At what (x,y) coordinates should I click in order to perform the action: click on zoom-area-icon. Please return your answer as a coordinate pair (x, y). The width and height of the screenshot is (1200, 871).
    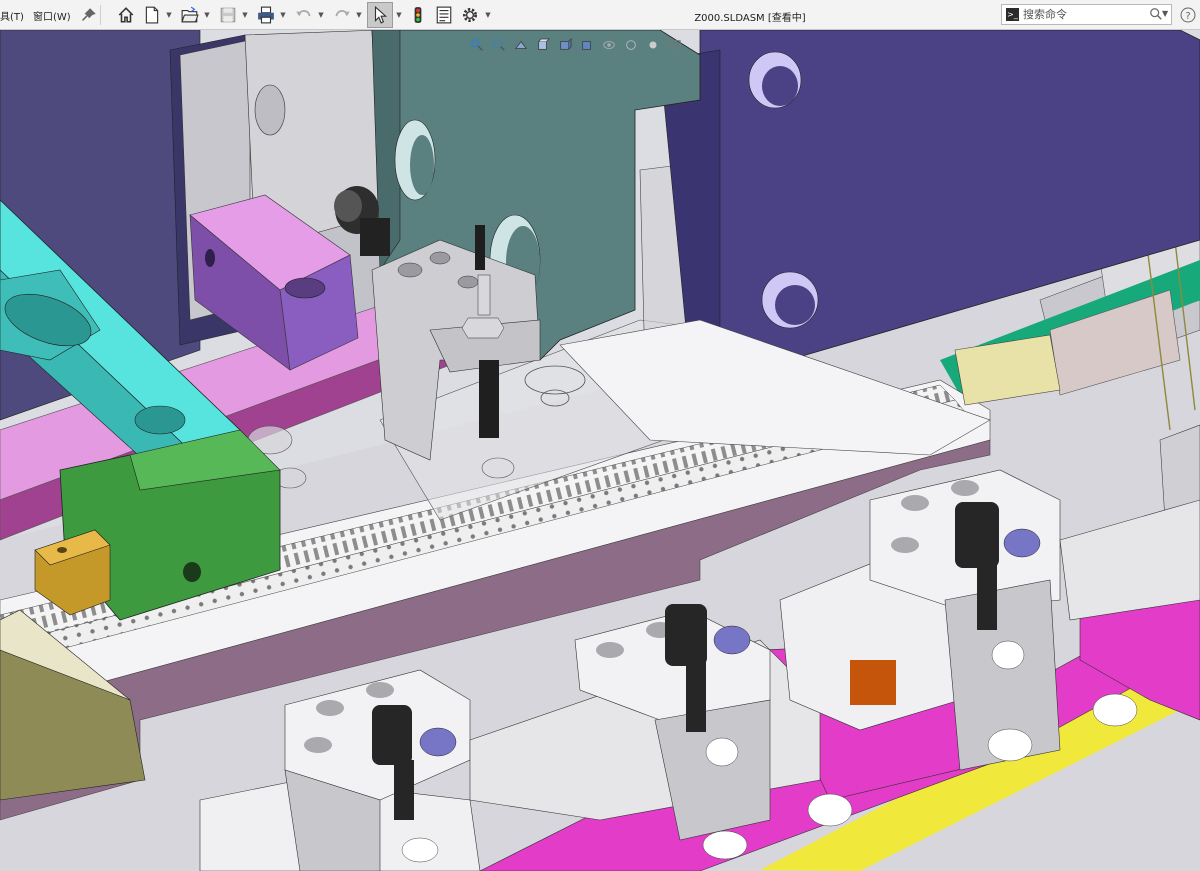
    Looking at the image, I should click on (499, 45).